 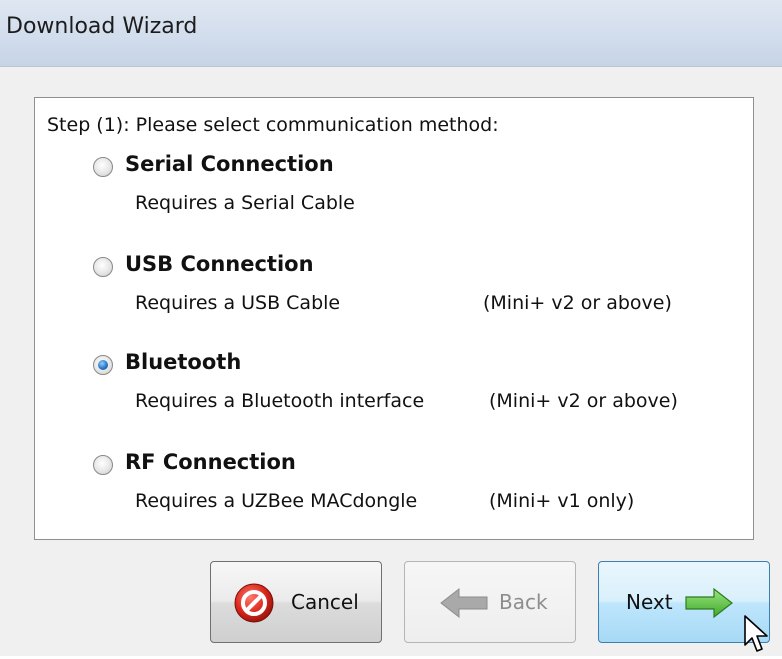 What do you see at coordinates (102, 26) in the screenshot?
I see `window-title: Download Wizard` at bounding box center [102, 26].